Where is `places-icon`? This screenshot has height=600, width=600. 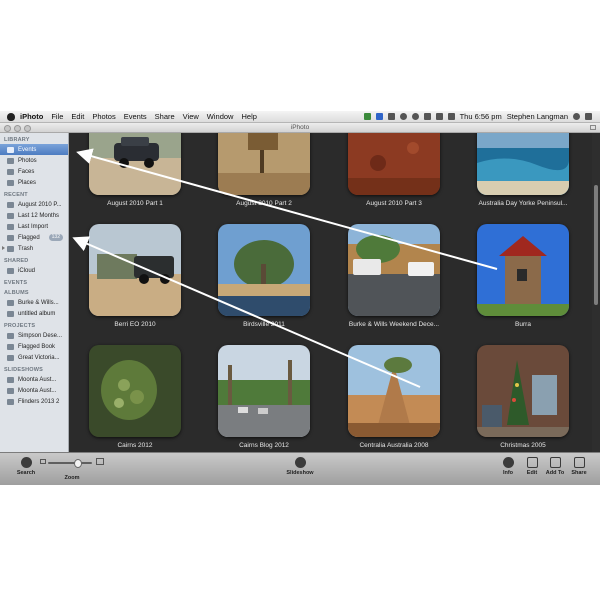 places-icon is located at coordinates (10, 182).